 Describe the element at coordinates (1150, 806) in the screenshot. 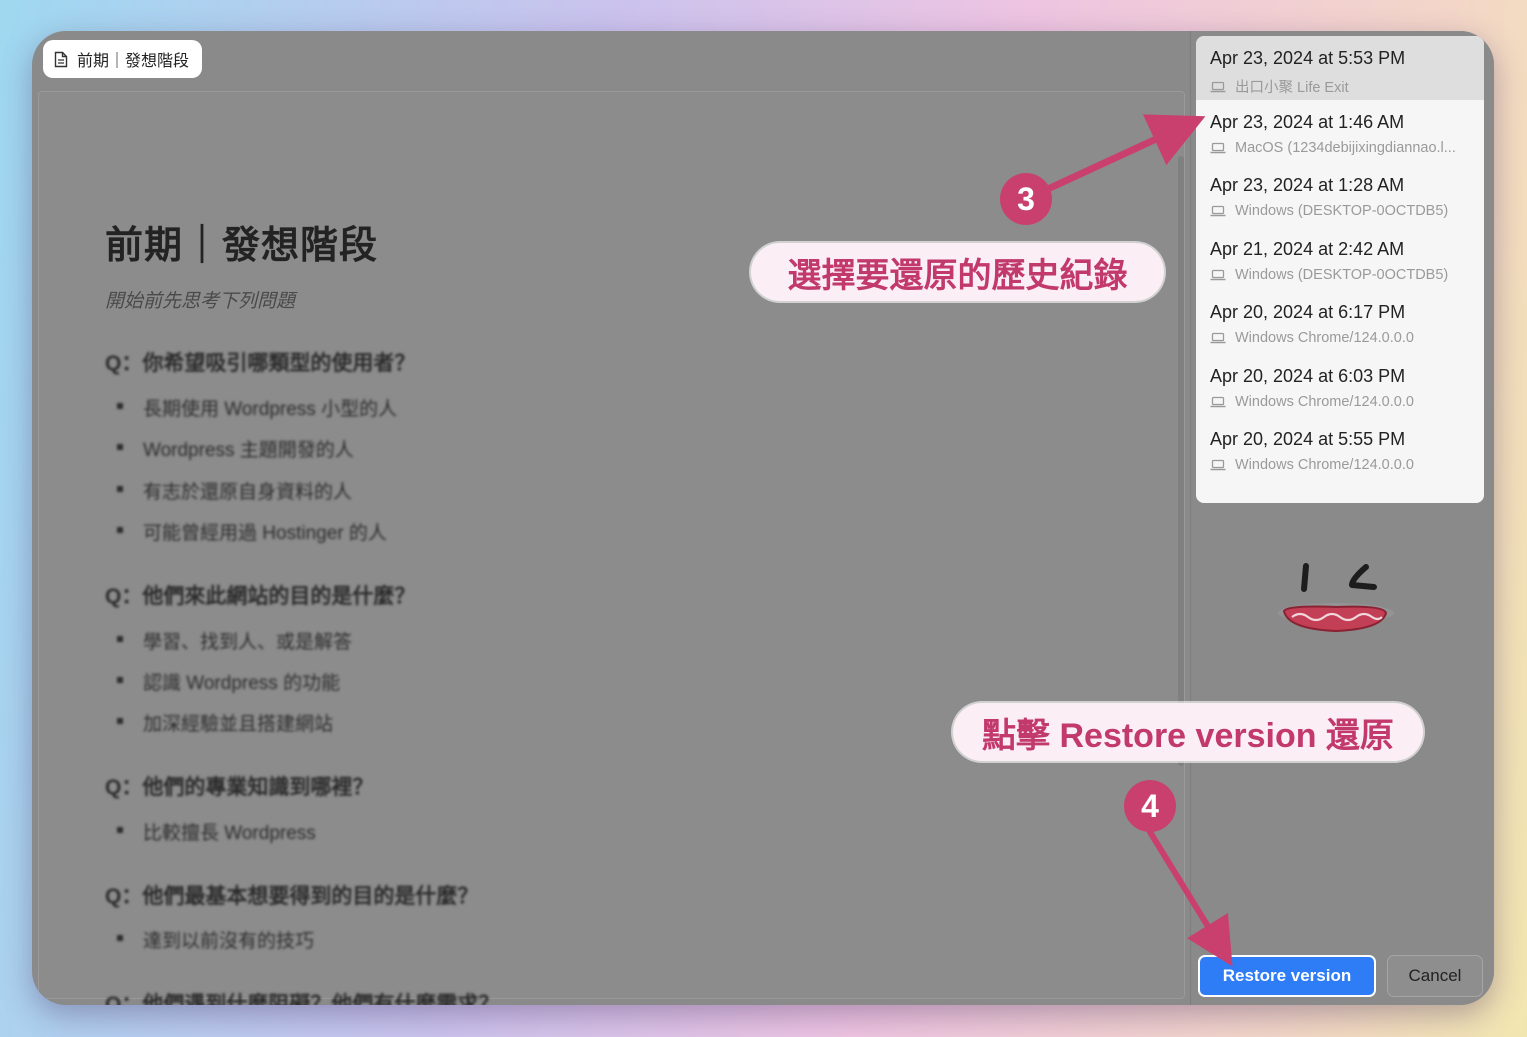

I see `step-badge-4: 4` at that location.